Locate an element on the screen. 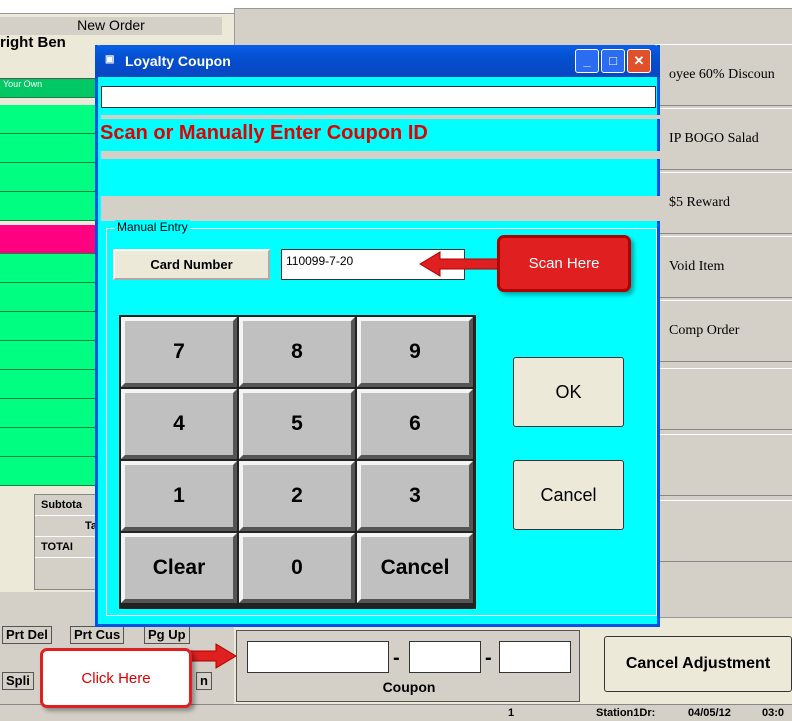 This screenshot has width=792, height=721. window-icon: ▣ is located at coordinates (110, 59).